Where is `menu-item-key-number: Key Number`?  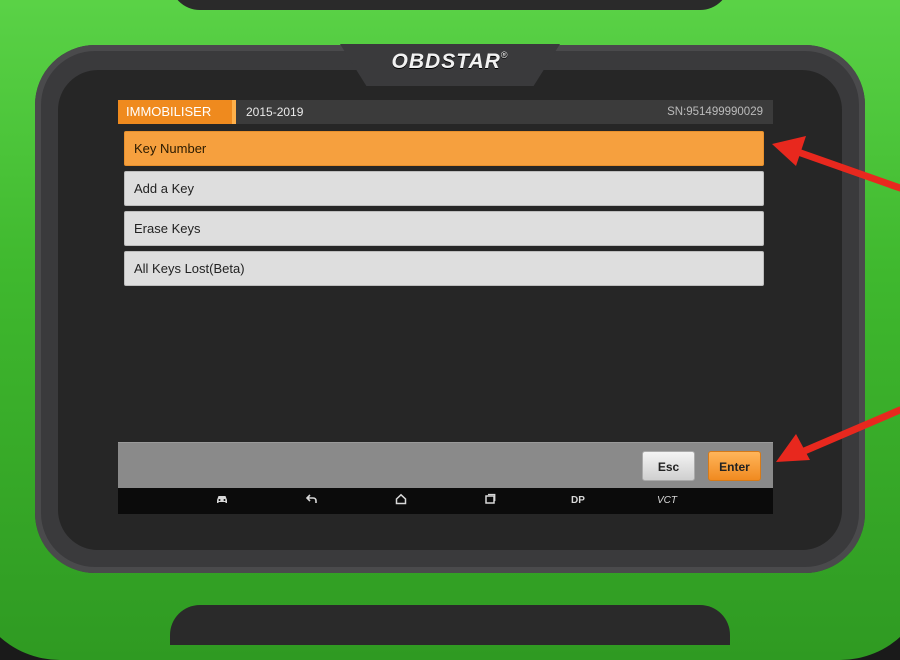 menu-item-key-number: Key Number is located at coordinates (444, 148).